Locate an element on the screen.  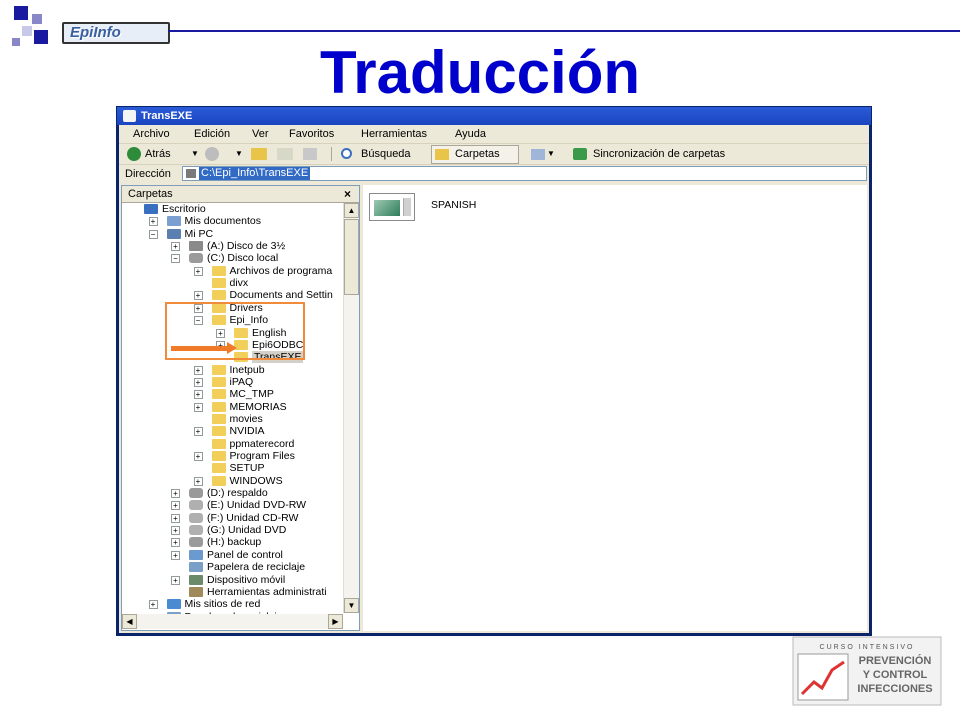
folders-panel-header: Carpetas × is located at coordinates (240, 194).